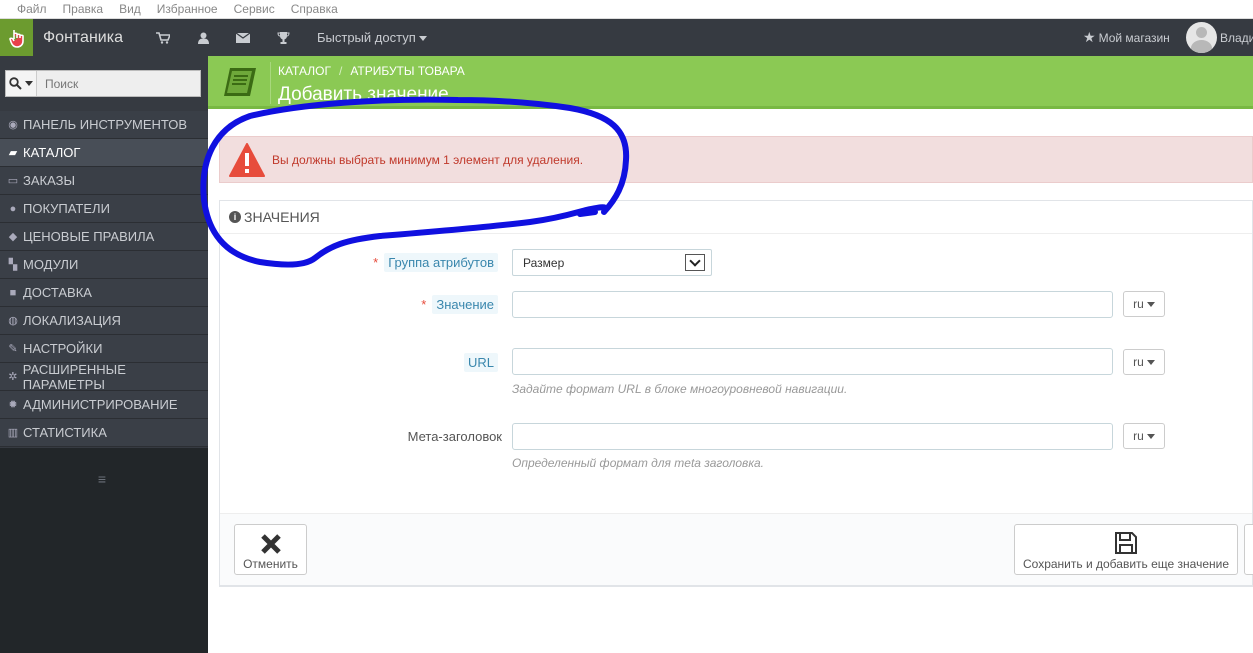 This screenshot has width=1253, height=653. What do you see at coordinates (247, 159) in the screenshot?
I see `warning-icon` at bounding box center [247, 159].